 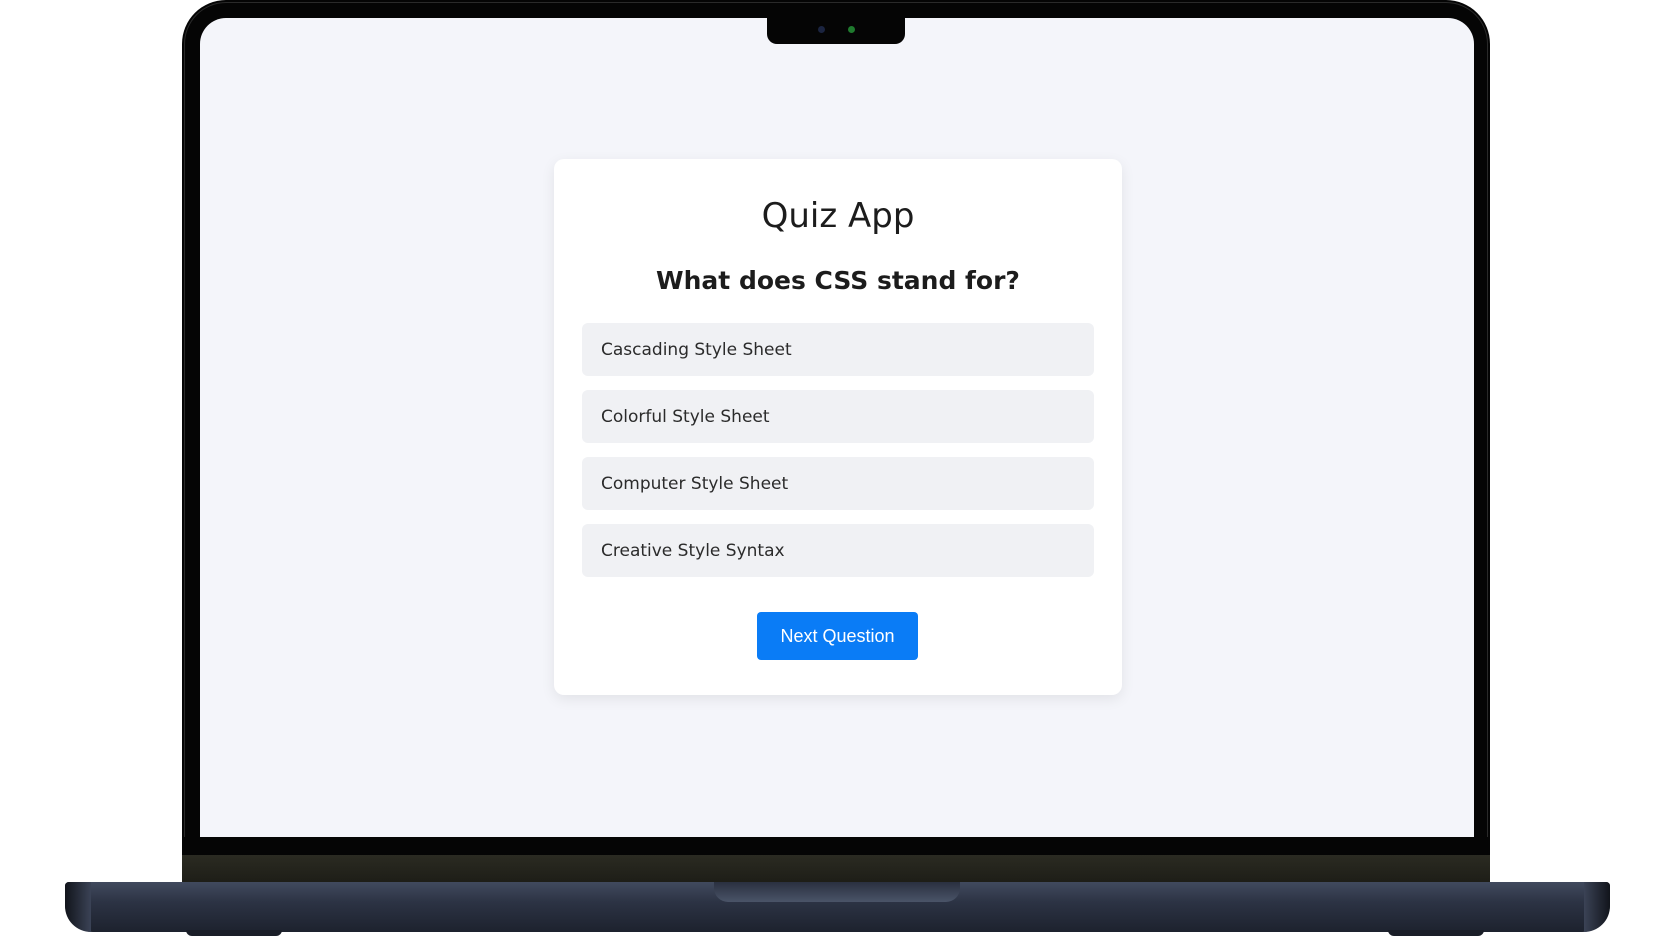 What do you see at coordinates (234, 933) in the screenshot?
I see `laptop-foot-left` at bounding box center [234, 933].